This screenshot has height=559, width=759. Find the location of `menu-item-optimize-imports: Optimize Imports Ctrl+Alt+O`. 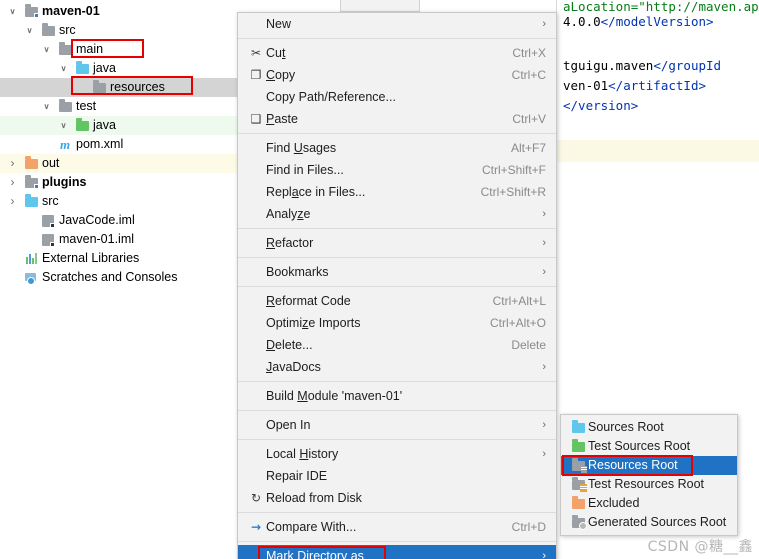

menu-item-optimize-imports: Optimize Imports Ctrl+Alt+O is located at coordinates (397, 323).